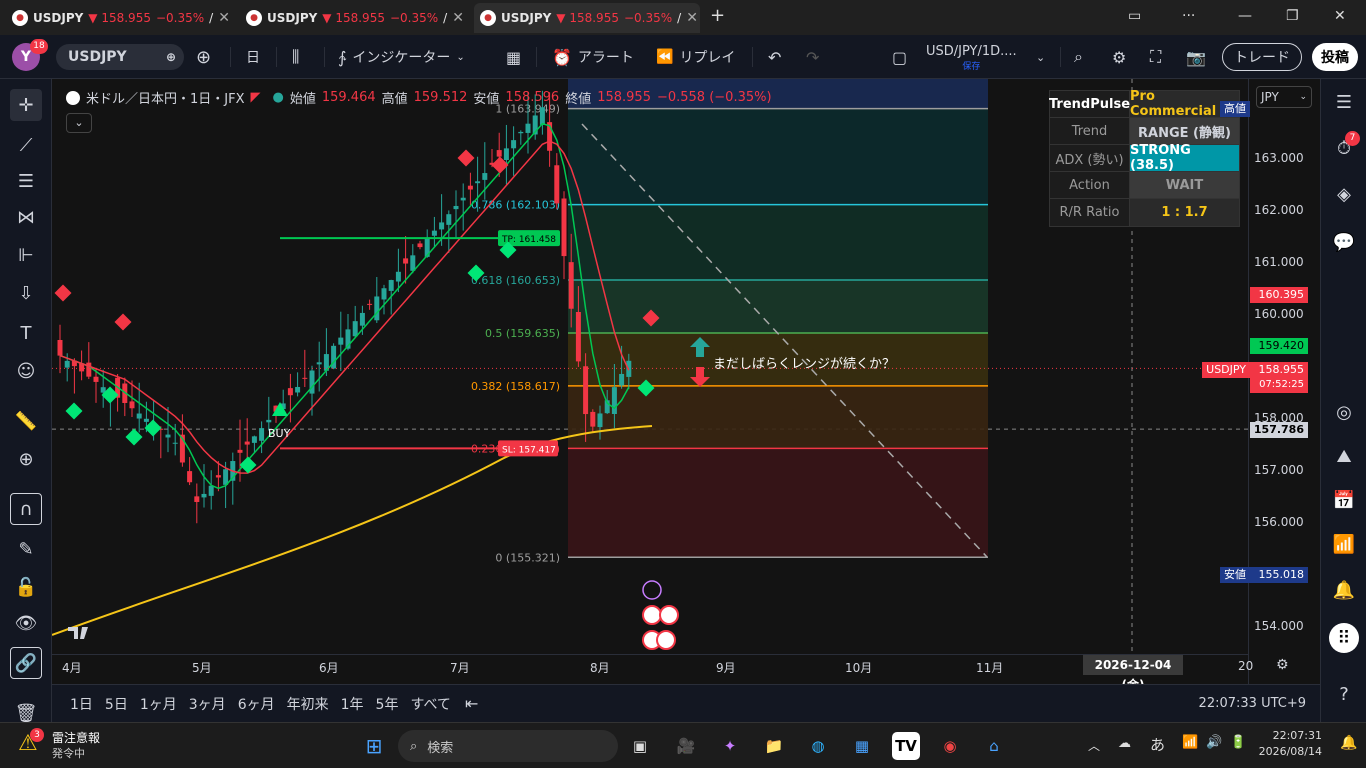 Image resolution: width=1366 pixels, height=768 pixels. Describe the element at coordinates (401, 57) in the screenshot. I see `indicators-button: ∱ インジケーター ⌄` at that location.